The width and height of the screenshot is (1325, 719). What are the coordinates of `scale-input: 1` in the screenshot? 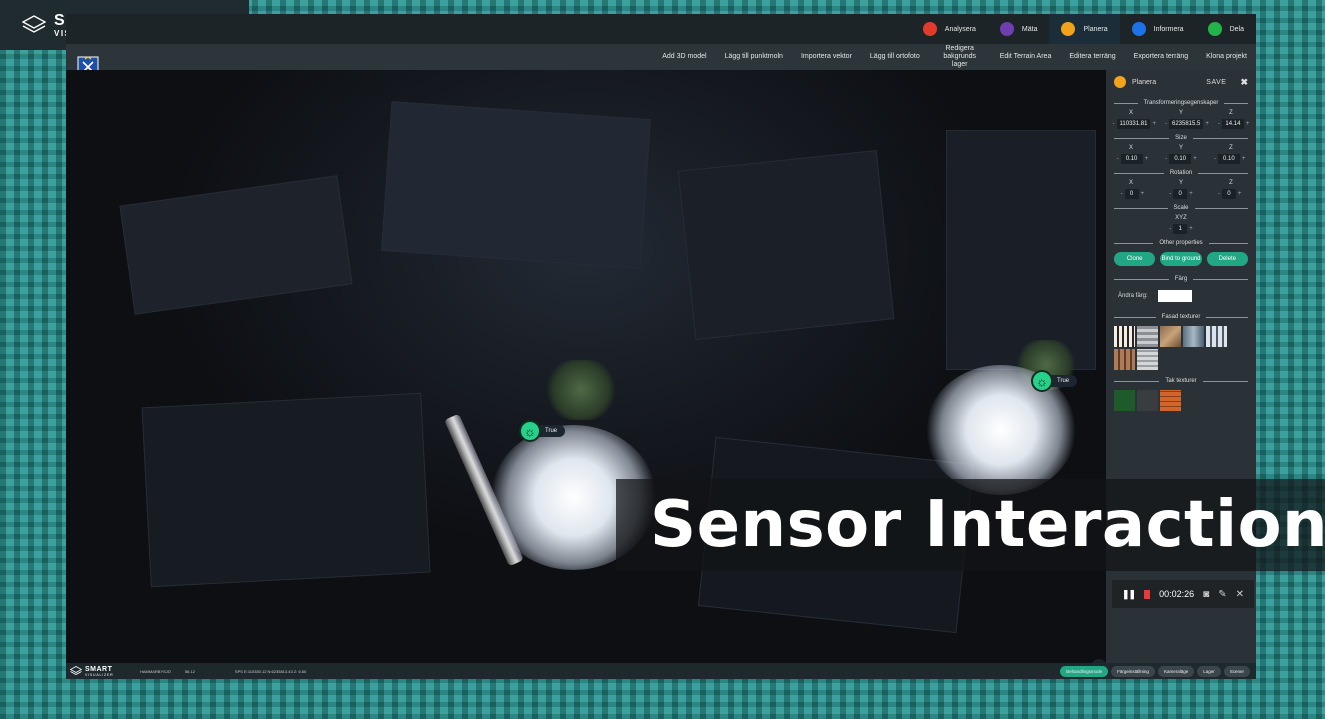 It's located at (1180, 229).